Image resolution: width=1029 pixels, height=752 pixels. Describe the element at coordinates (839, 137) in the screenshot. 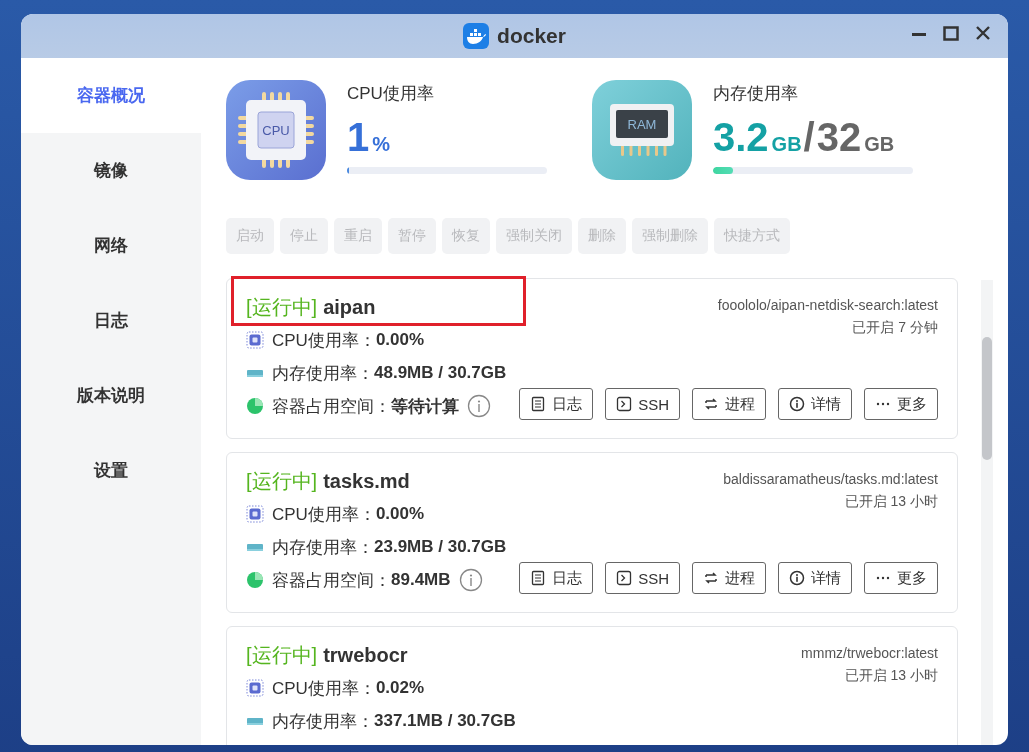

I see `stat-total: 32` at that location.